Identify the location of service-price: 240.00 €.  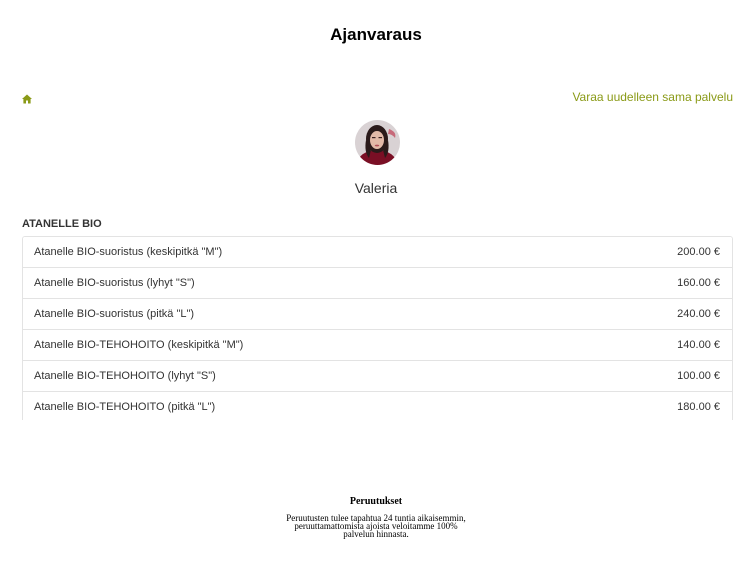
(698, 314).